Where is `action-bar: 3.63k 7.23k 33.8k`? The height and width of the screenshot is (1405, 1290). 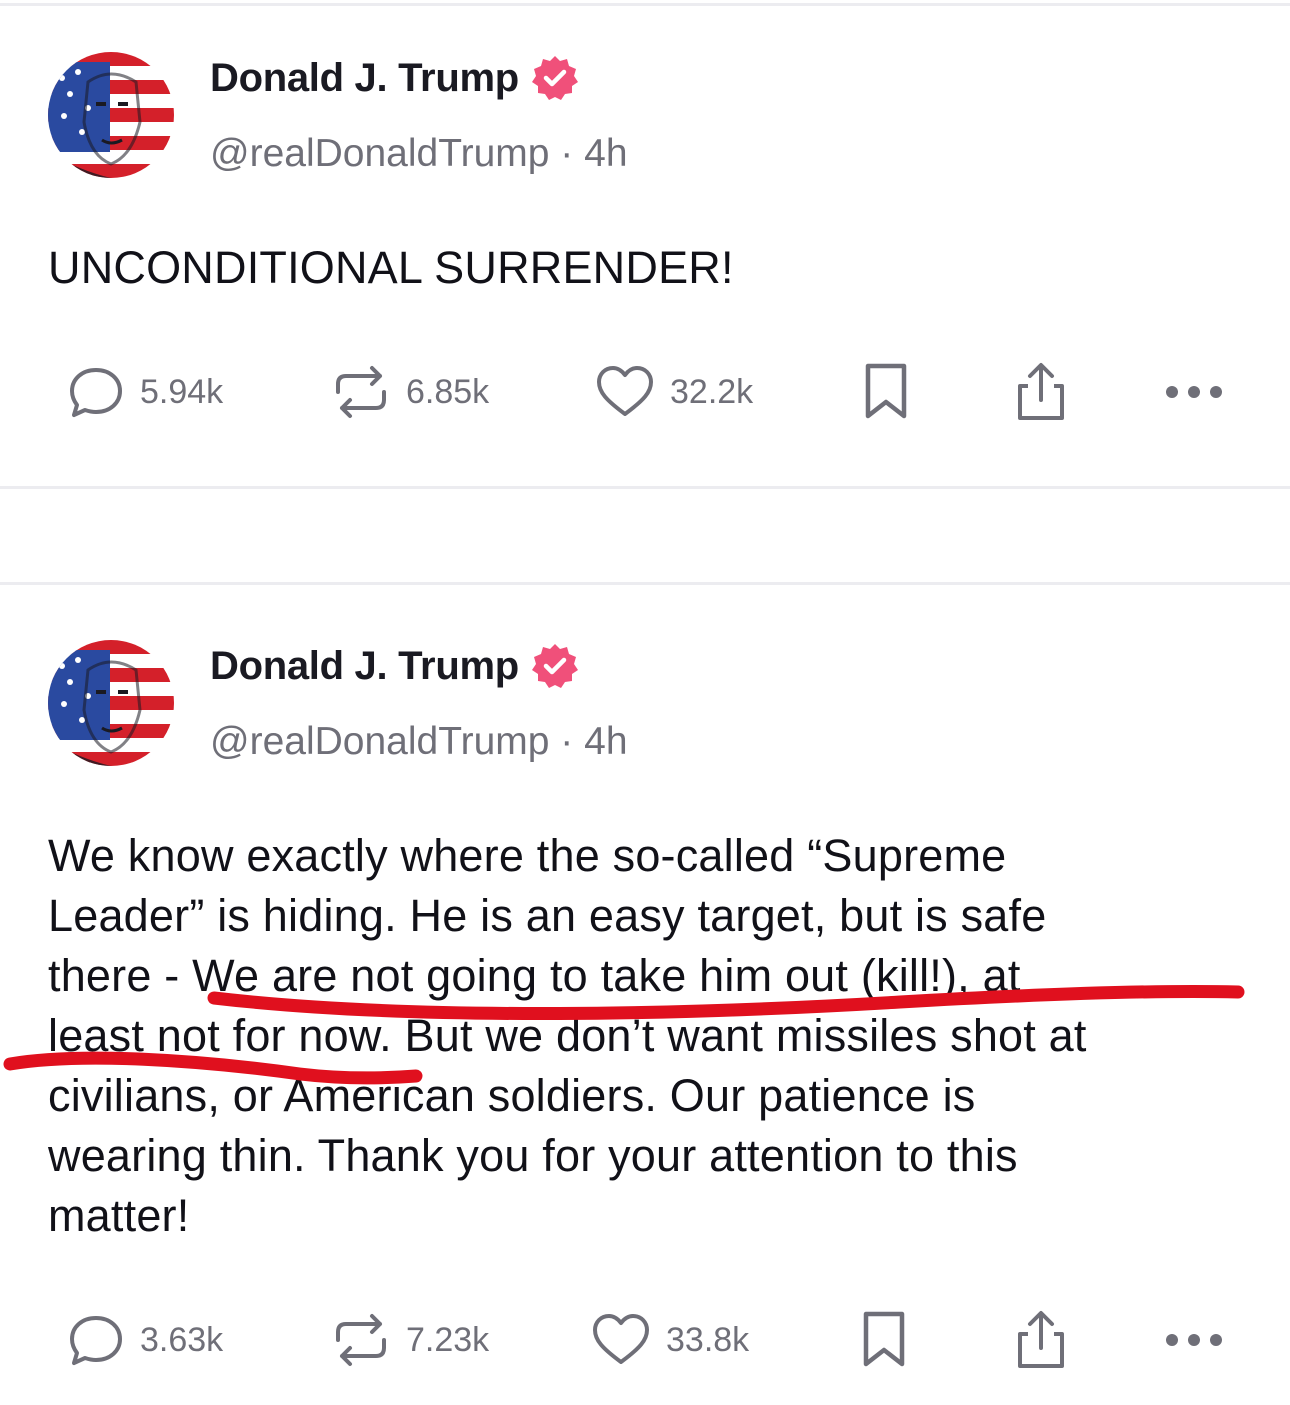 action-bar: 3.63k 7.23k 33.8k is located at coordinates (645, 1340).